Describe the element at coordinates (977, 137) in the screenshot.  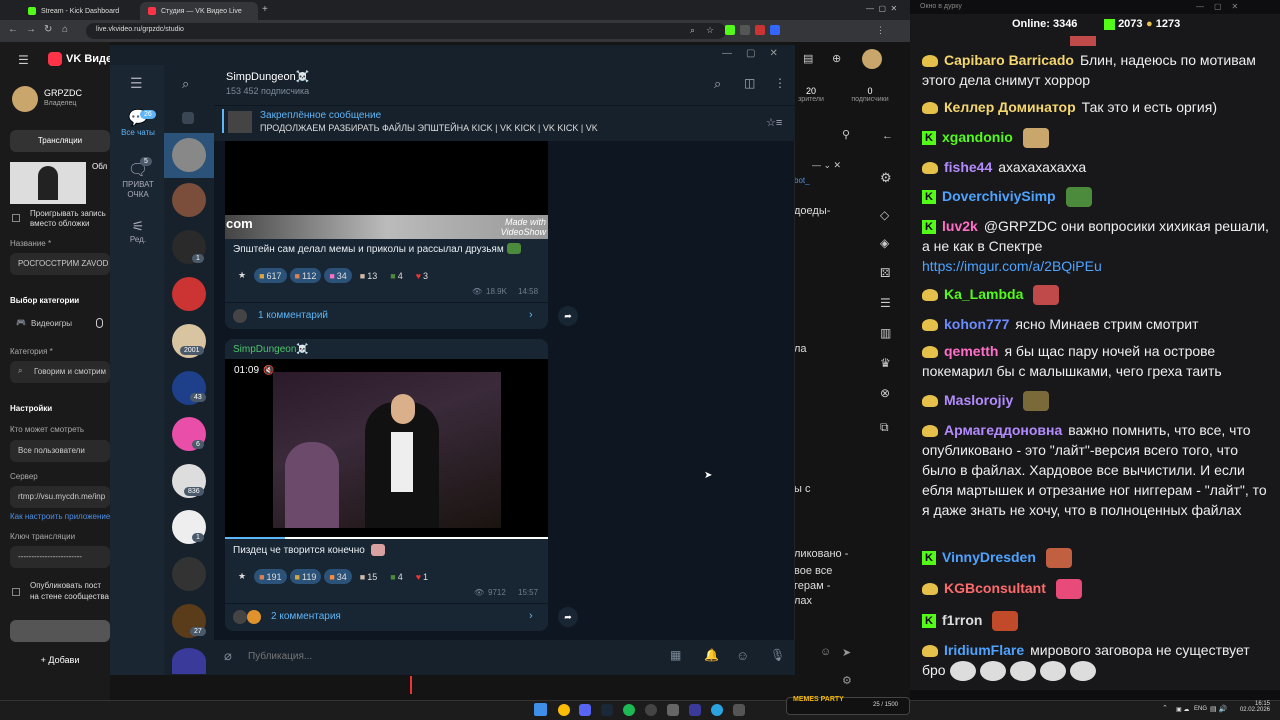
I see `chat-username: xgandonio` at that location.